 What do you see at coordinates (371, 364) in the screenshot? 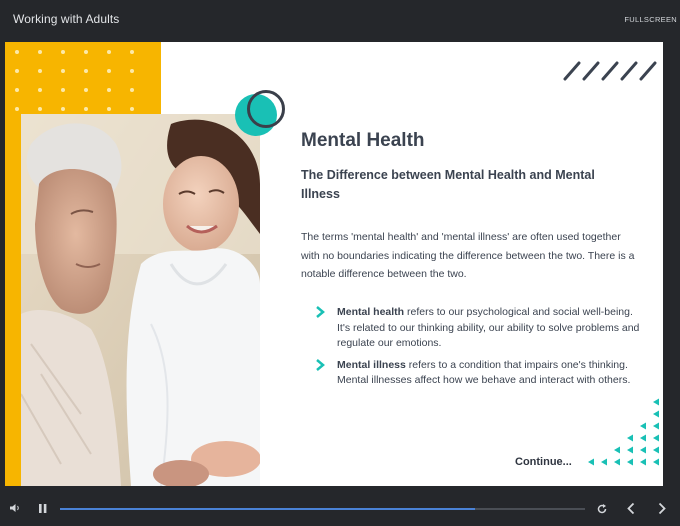
I see `bullet-term: Mental illness` at bounding box center [371, 364].